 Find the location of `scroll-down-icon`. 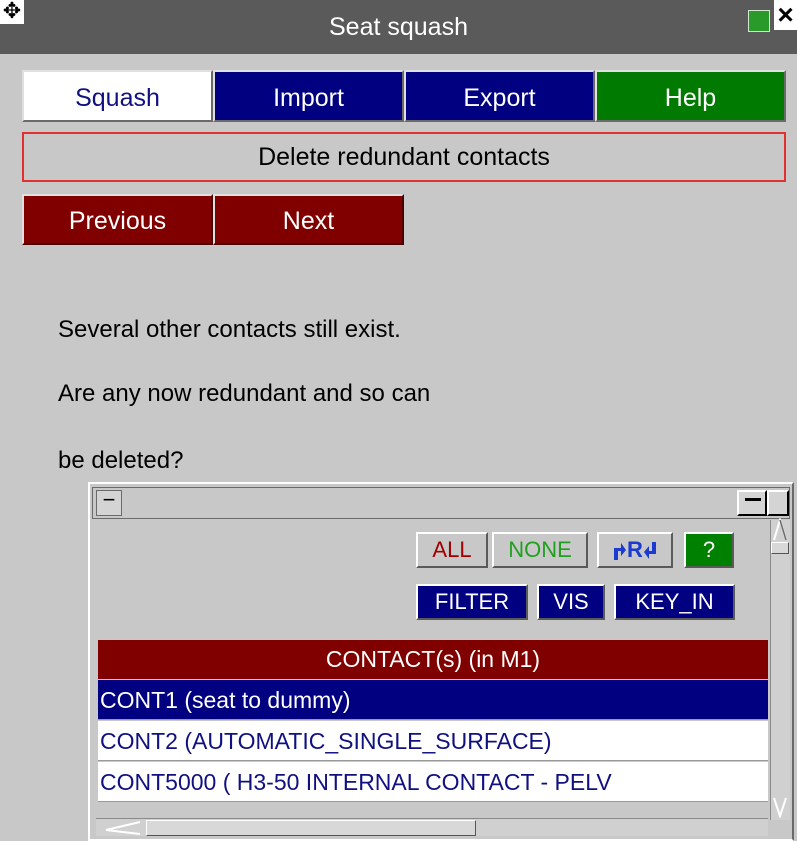

scroll-down-icon is located at coordinates (780, 807).